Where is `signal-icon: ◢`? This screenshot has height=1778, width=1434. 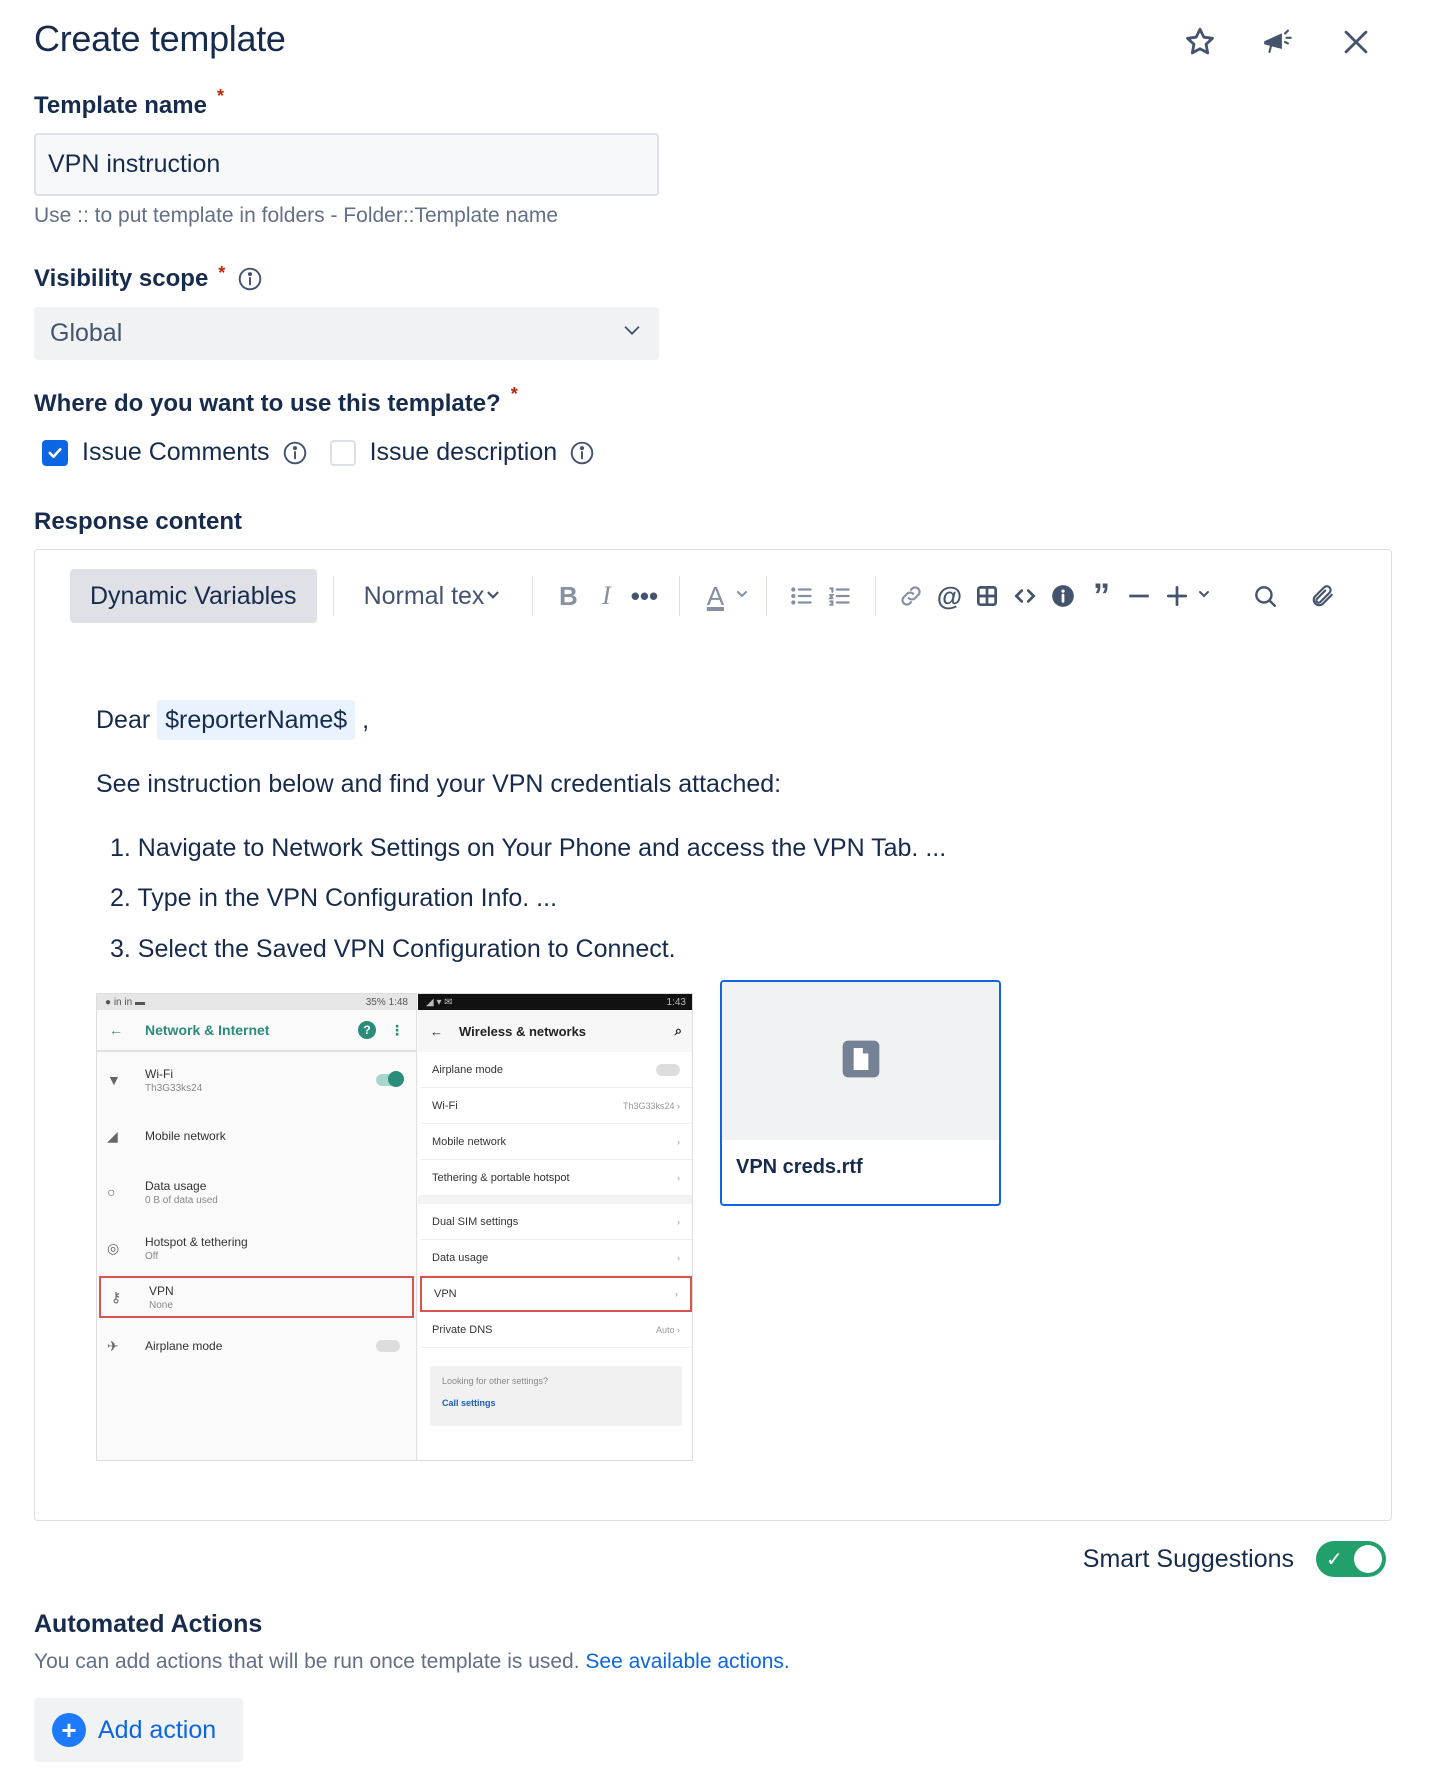
signal-icon: ◢ is located at coordinates (112, 1135).